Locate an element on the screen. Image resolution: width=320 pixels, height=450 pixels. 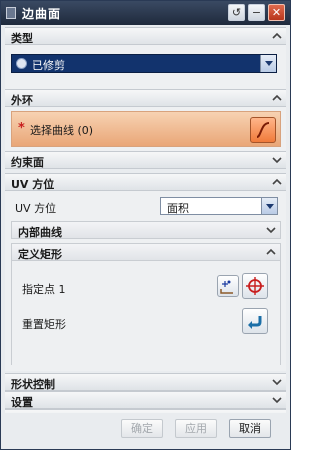
subsection-define-rect: 定义矩形 is located at coordinates (146, 252).